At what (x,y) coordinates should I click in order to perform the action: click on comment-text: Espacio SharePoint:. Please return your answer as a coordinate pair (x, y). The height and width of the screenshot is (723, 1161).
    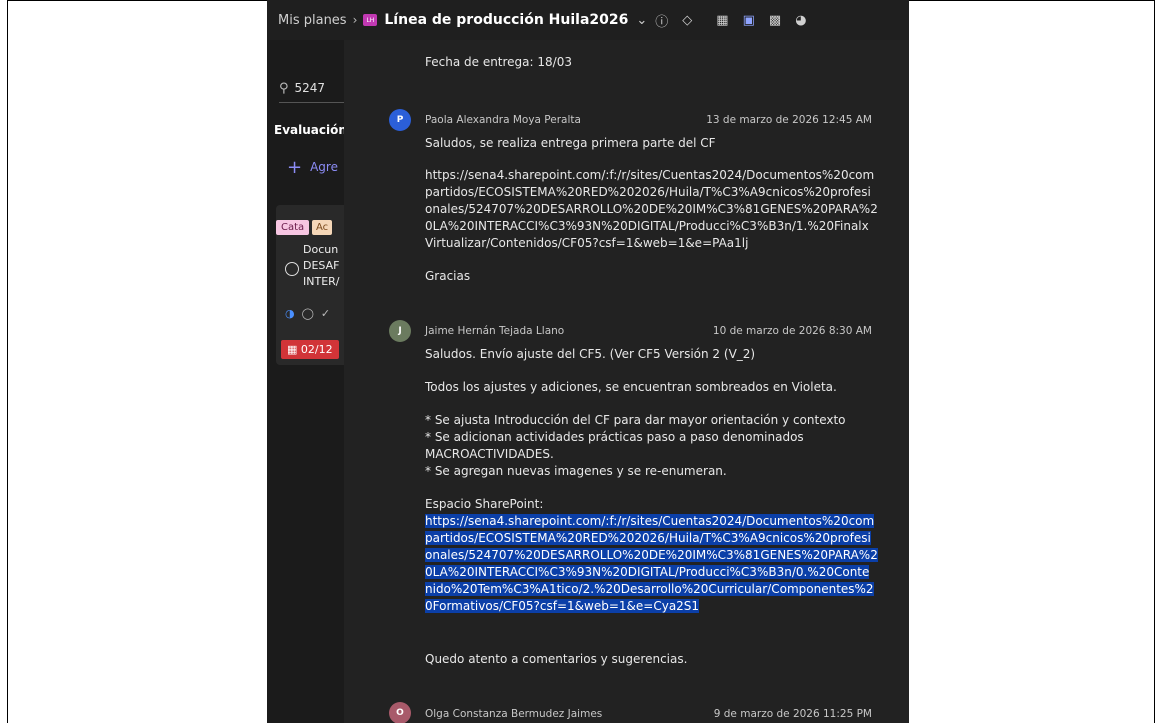
    Looking at the image, I should click on (484, 504).